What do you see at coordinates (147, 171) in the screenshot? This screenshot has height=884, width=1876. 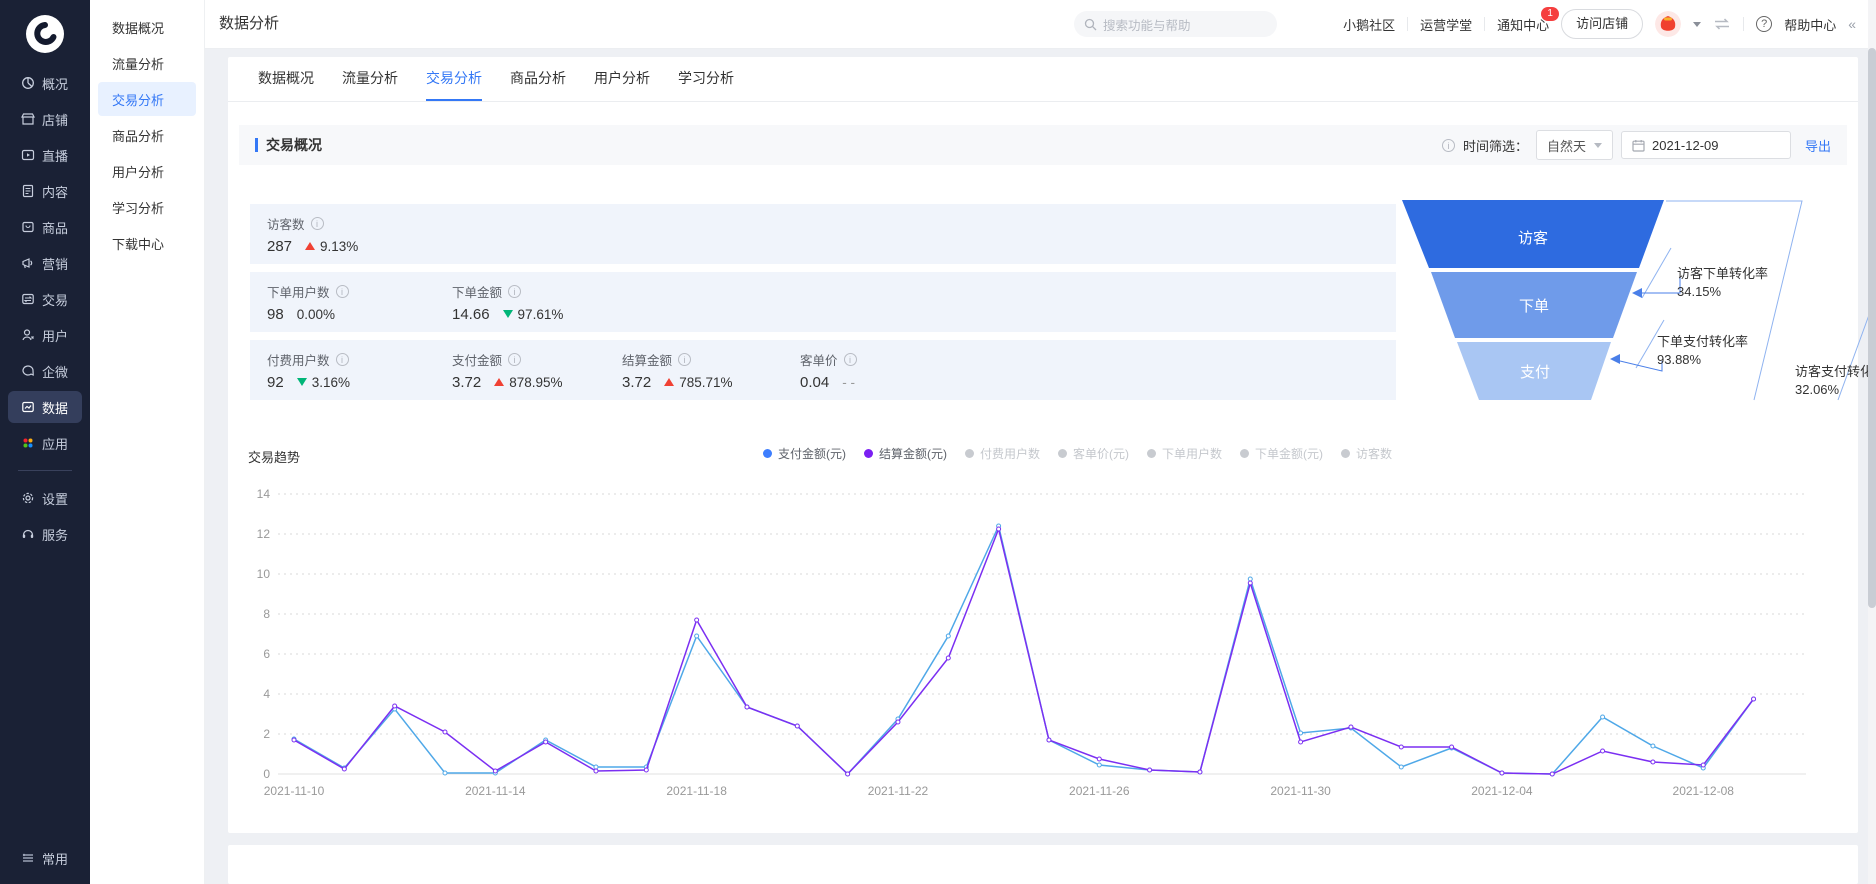 I see `submenu-item-user-analysis: 用户分析` at bounding box center [147, 171].